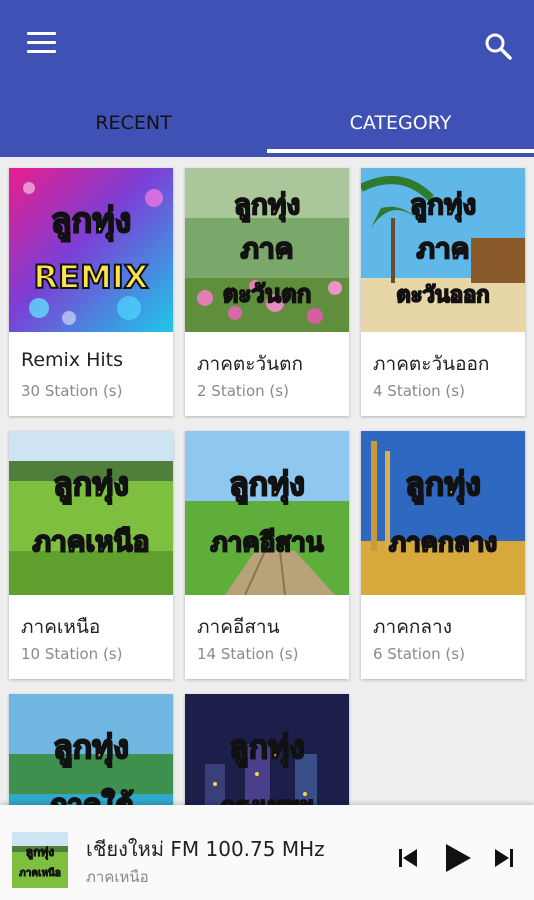 The width and height of the screenshot is (534, 900). What do you see at coordinates (40, 852) in the screenshot?
I see `thumb-title: ลูกทุ่ง` at bounding box center [40, 852].